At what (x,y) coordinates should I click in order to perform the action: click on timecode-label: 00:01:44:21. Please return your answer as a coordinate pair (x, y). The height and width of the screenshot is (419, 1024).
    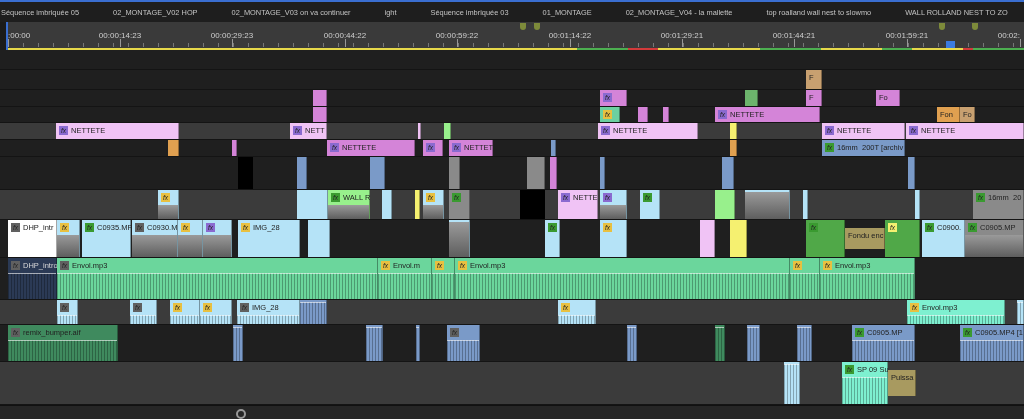
    Looking at the image, I should click on (794, 35).